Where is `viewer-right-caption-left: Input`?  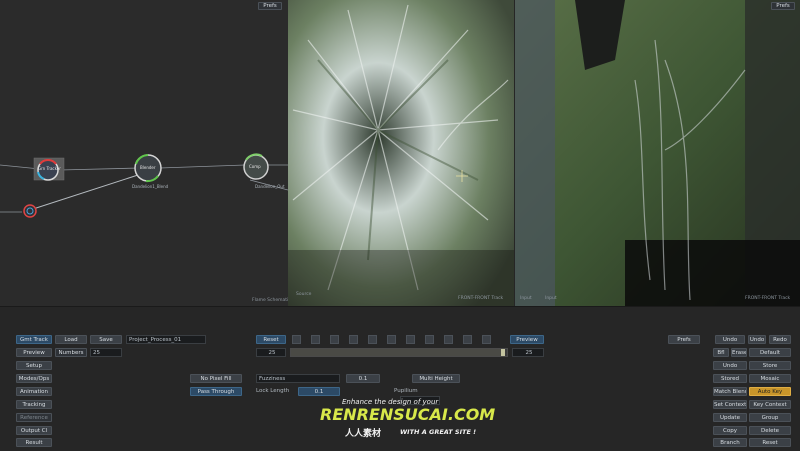
viewer-right-caption-left: Input is located at coordinates (526, 298).